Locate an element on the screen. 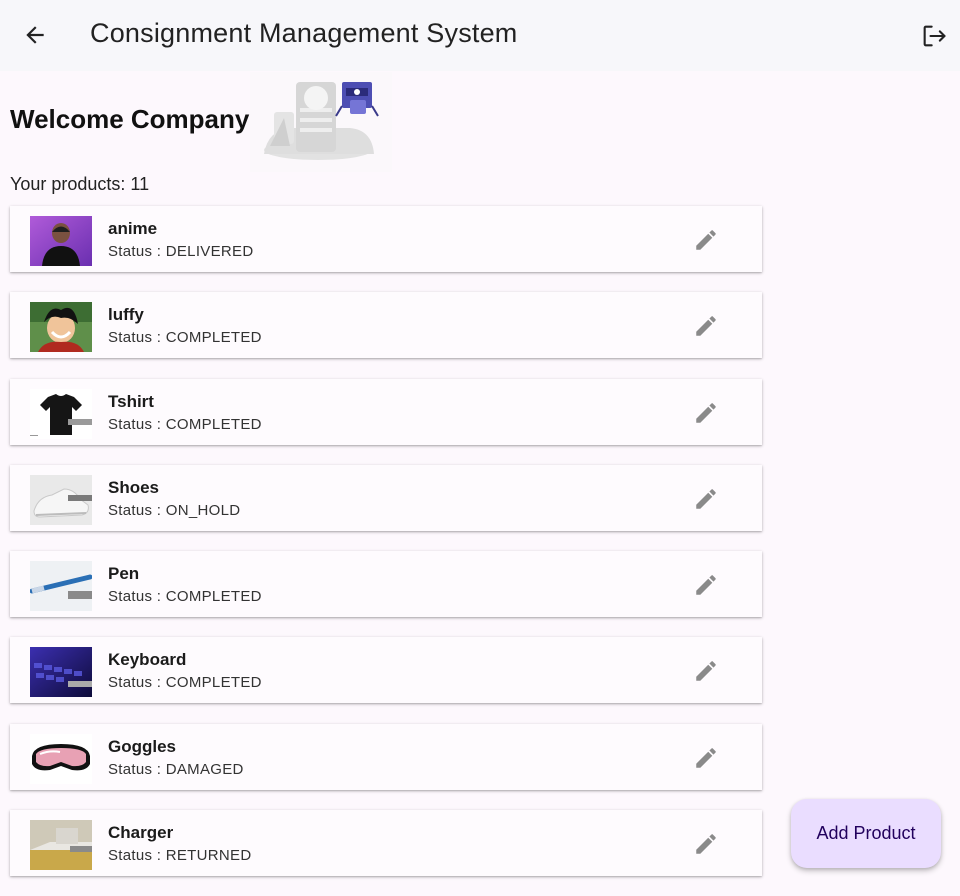 The width and height of the screenshot is (960, 896). product-name: Shoes is located at coordinates (134, 487).